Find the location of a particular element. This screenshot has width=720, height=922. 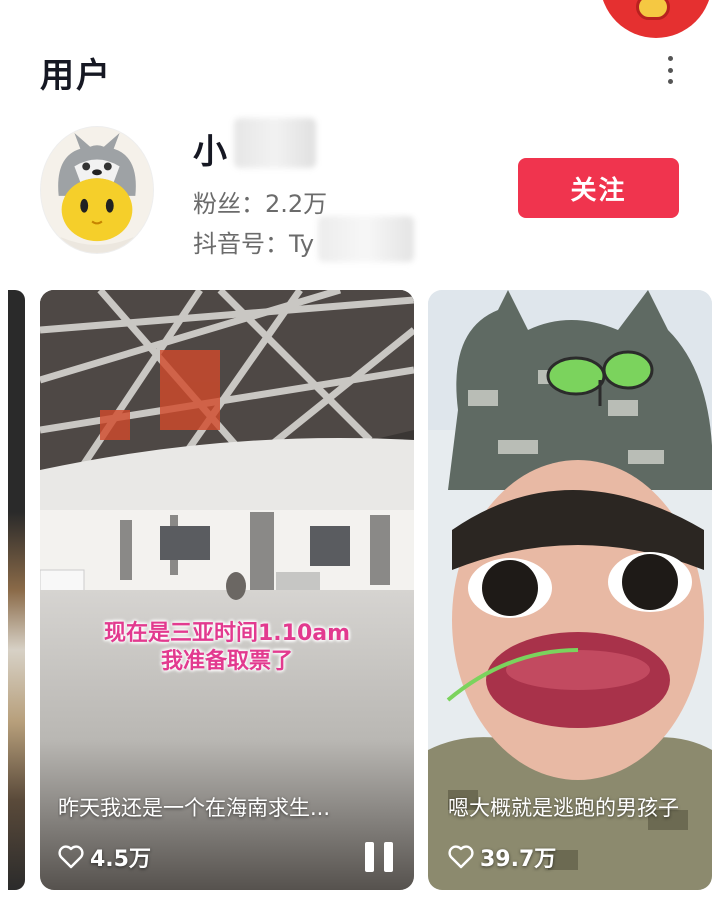

user-name: 小 is located at coordinates (210, 152).